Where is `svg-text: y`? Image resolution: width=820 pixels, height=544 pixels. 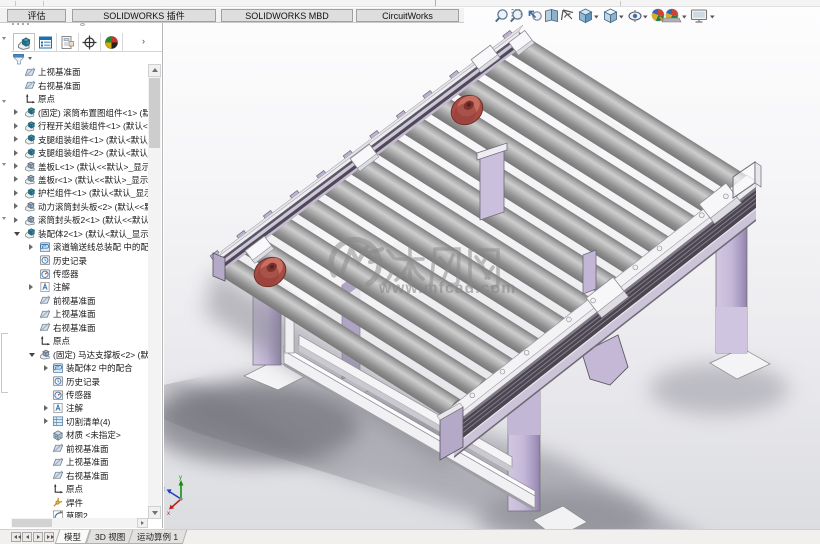
svg-text: y is located at coordinates (180, 478).